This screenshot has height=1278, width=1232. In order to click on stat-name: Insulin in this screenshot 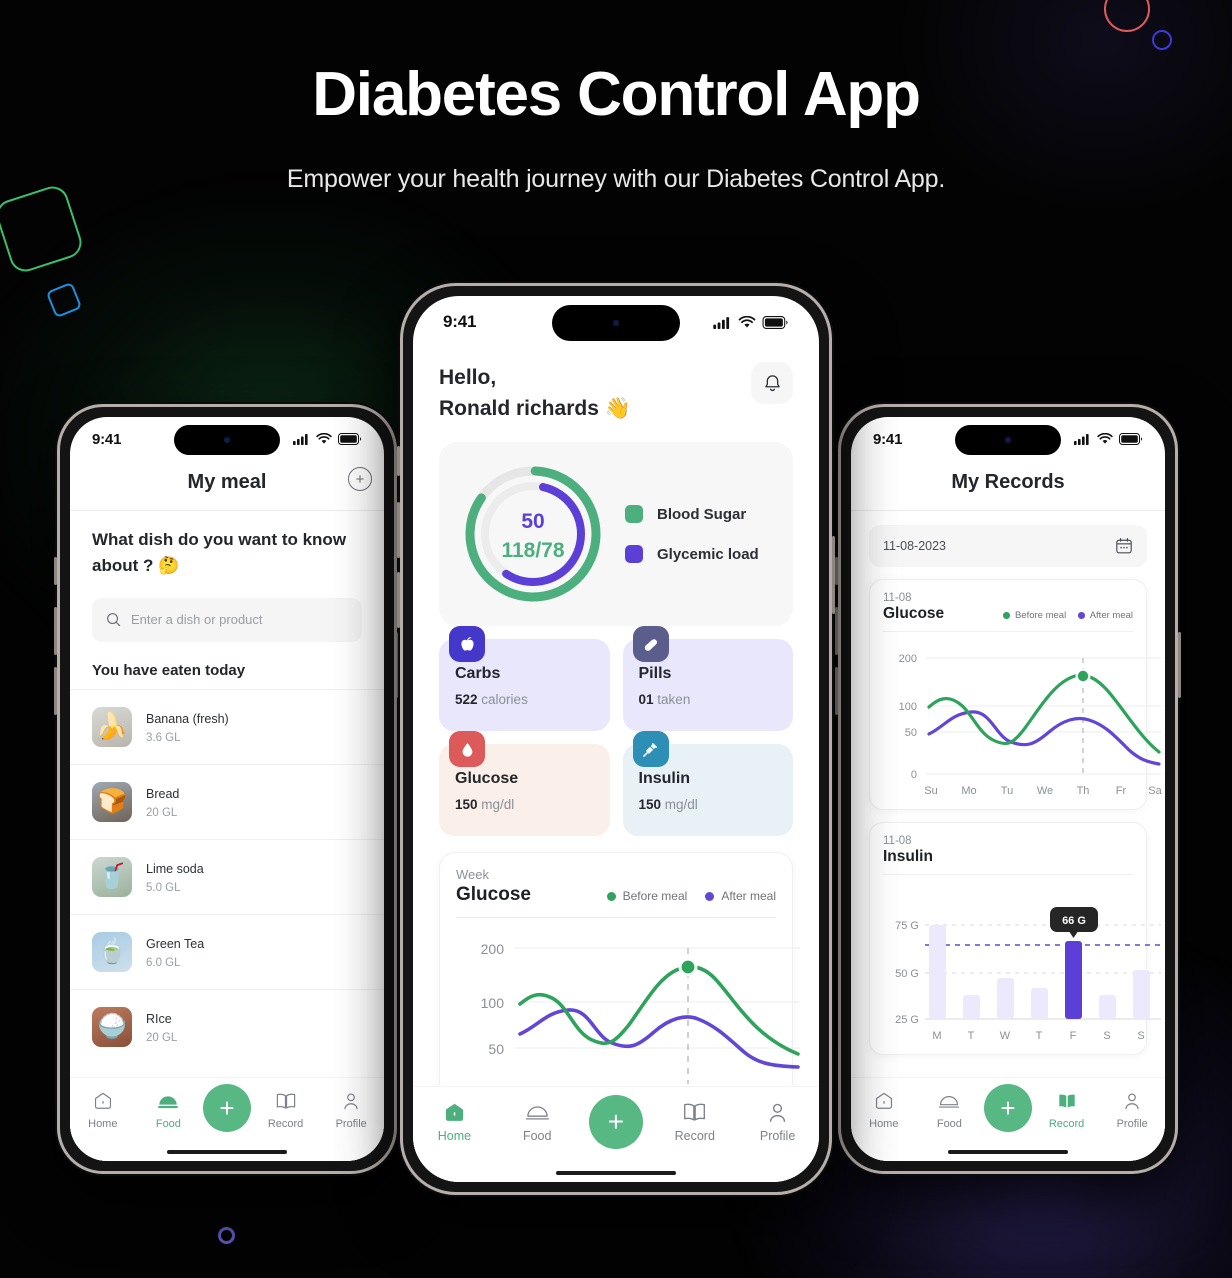, I will do `click(664, 779)`.